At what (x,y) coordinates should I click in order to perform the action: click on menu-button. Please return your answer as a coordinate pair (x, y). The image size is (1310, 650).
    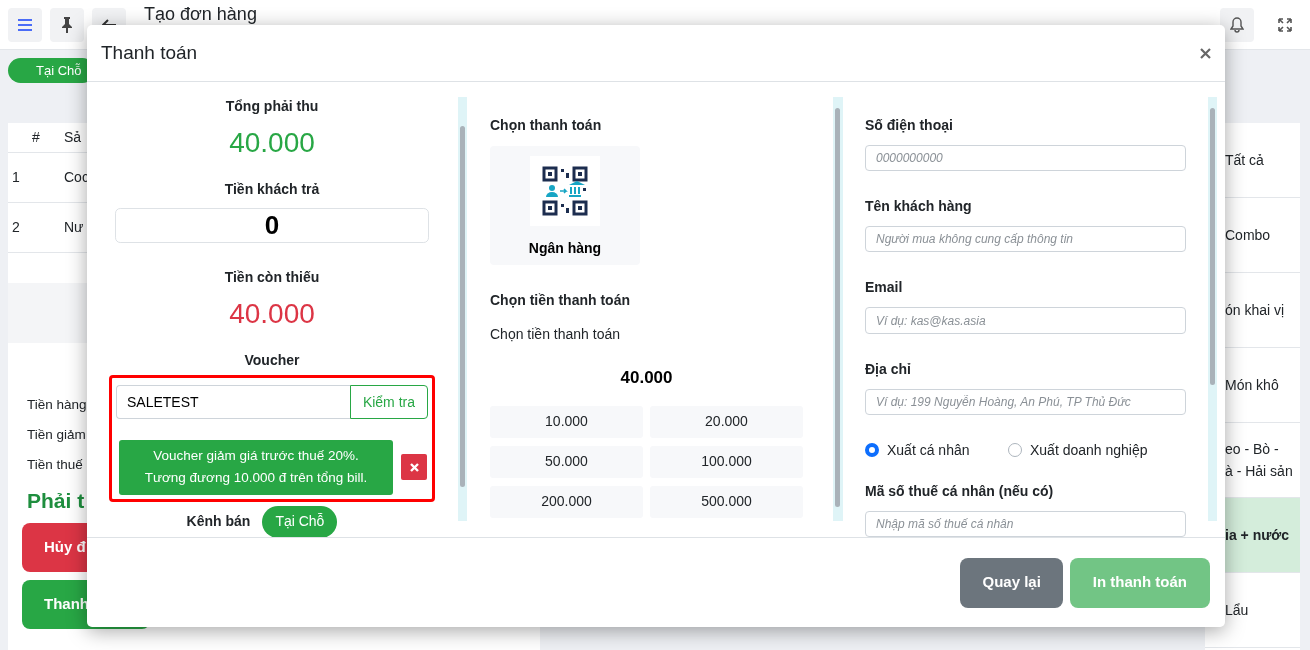
    Looking at the image, I should click on (25, 24).